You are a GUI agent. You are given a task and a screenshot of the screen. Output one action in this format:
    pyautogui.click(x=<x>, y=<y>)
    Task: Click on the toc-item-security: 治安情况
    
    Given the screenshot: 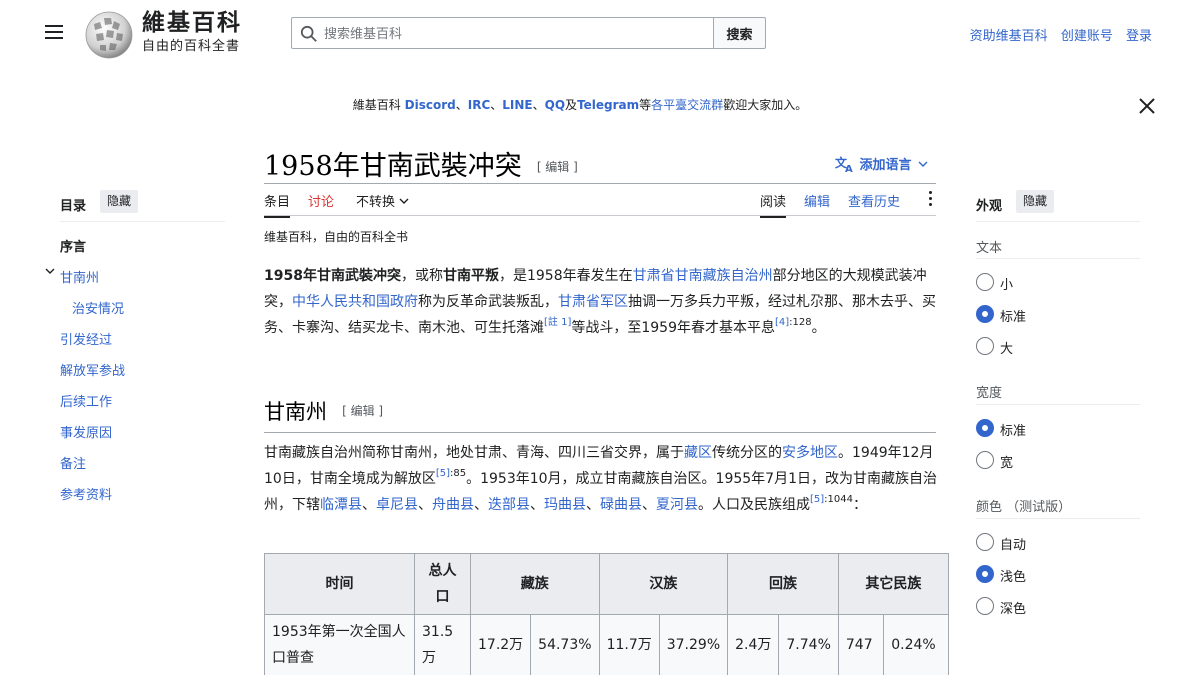 What is the action you would take?
    pyautogui.click(x=98, y=307)
    